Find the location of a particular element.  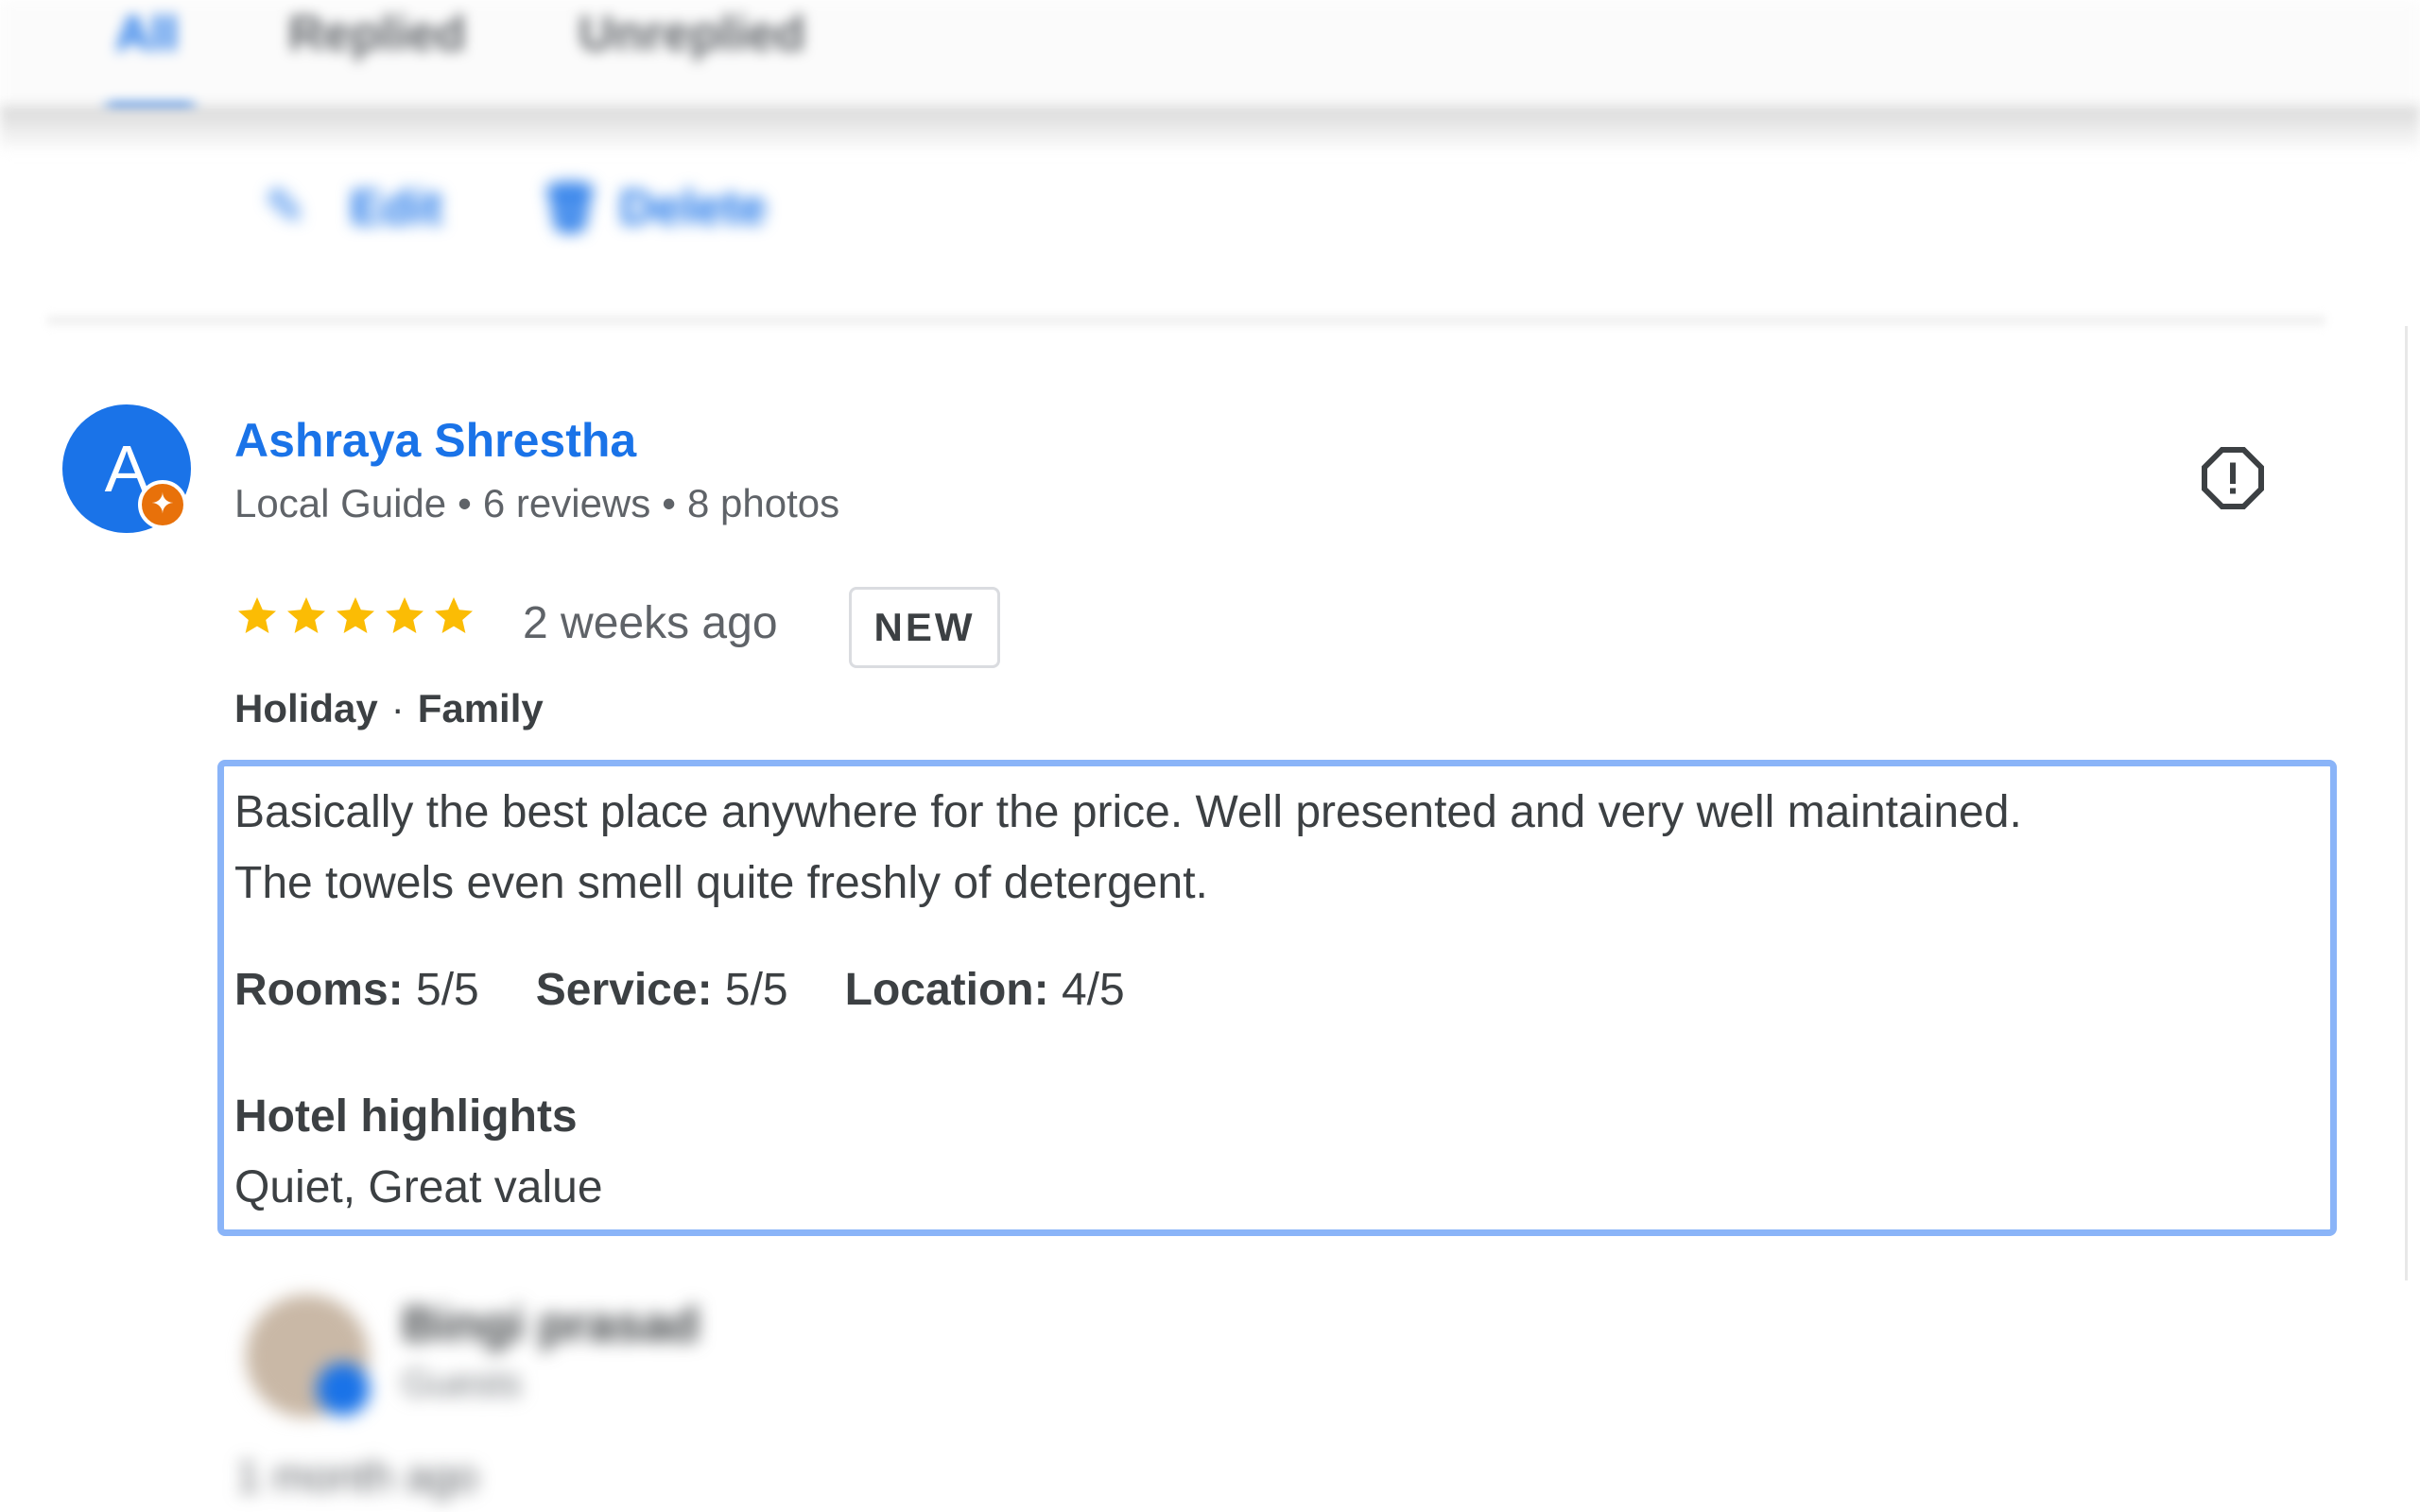

tab-bar-shadow is located at coordinates (1210, 129).